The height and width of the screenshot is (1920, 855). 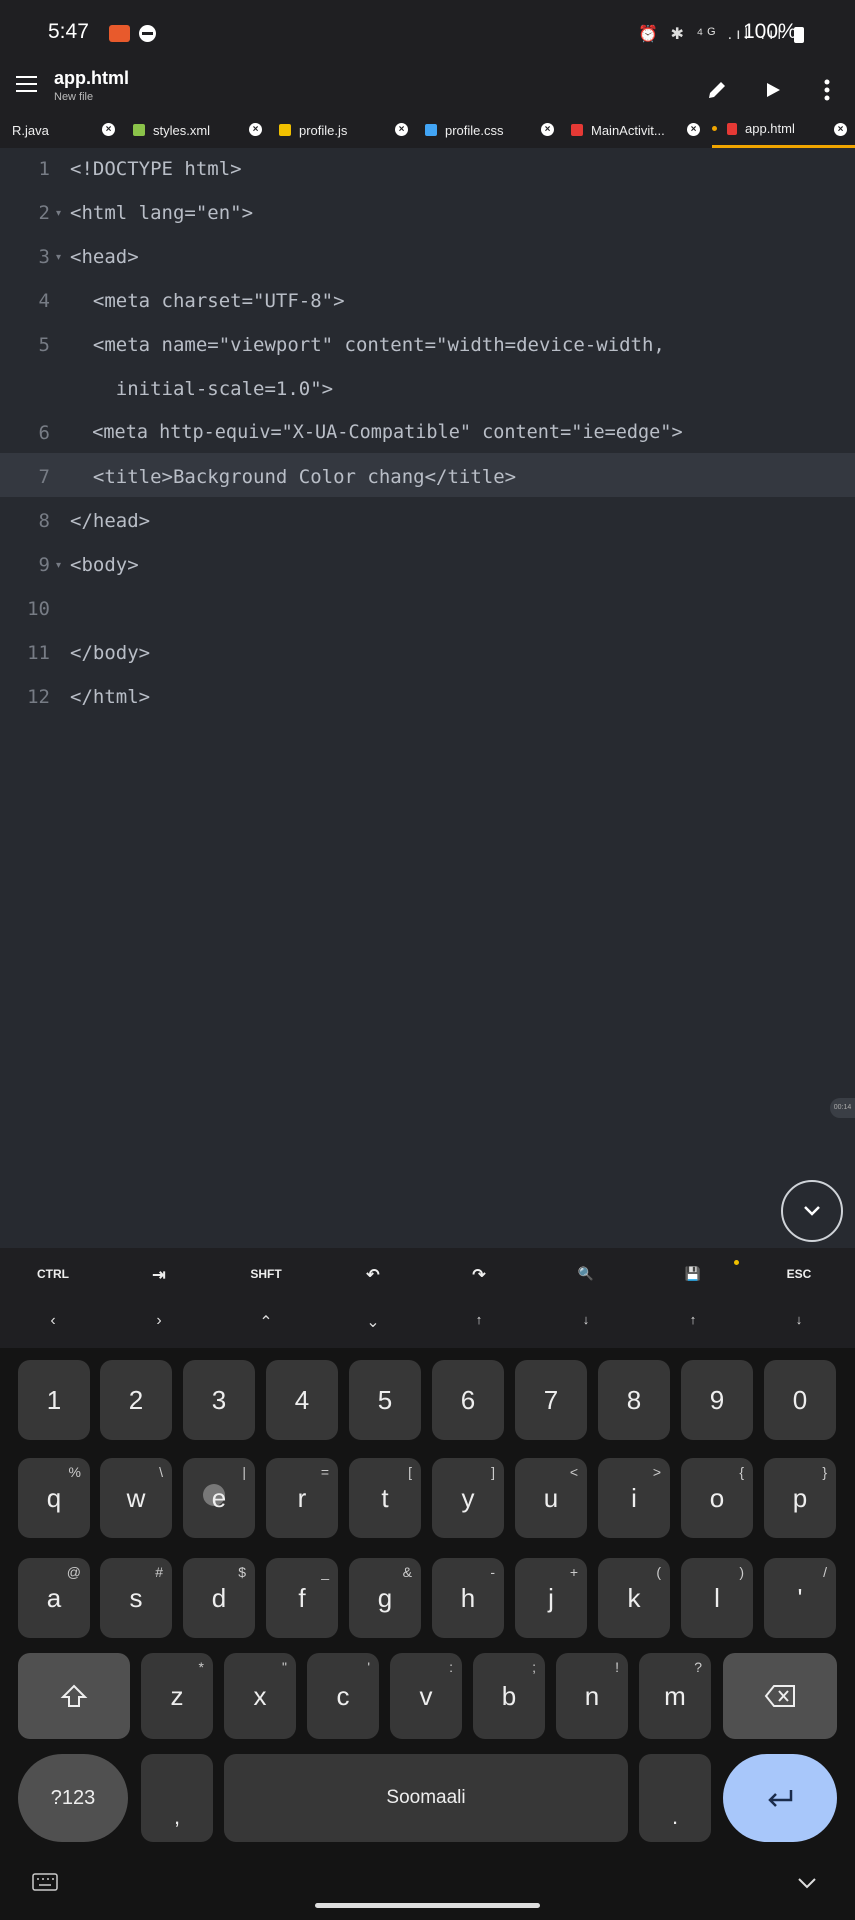 What do you see at coordinates (586, 1274) in the screenshot?
I see `search-icon: 🔍` at bounding box center [586, 1274].